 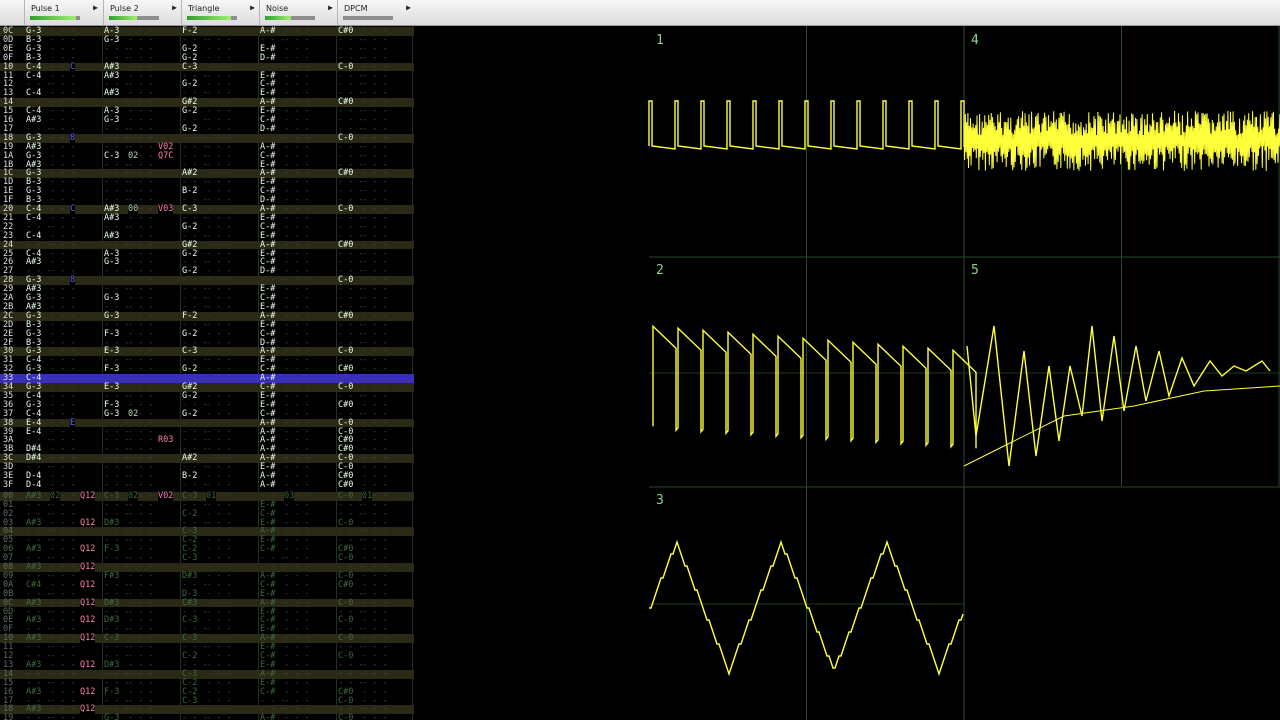 I want to click on pulse1-waveform, so click(x=818, y=125).